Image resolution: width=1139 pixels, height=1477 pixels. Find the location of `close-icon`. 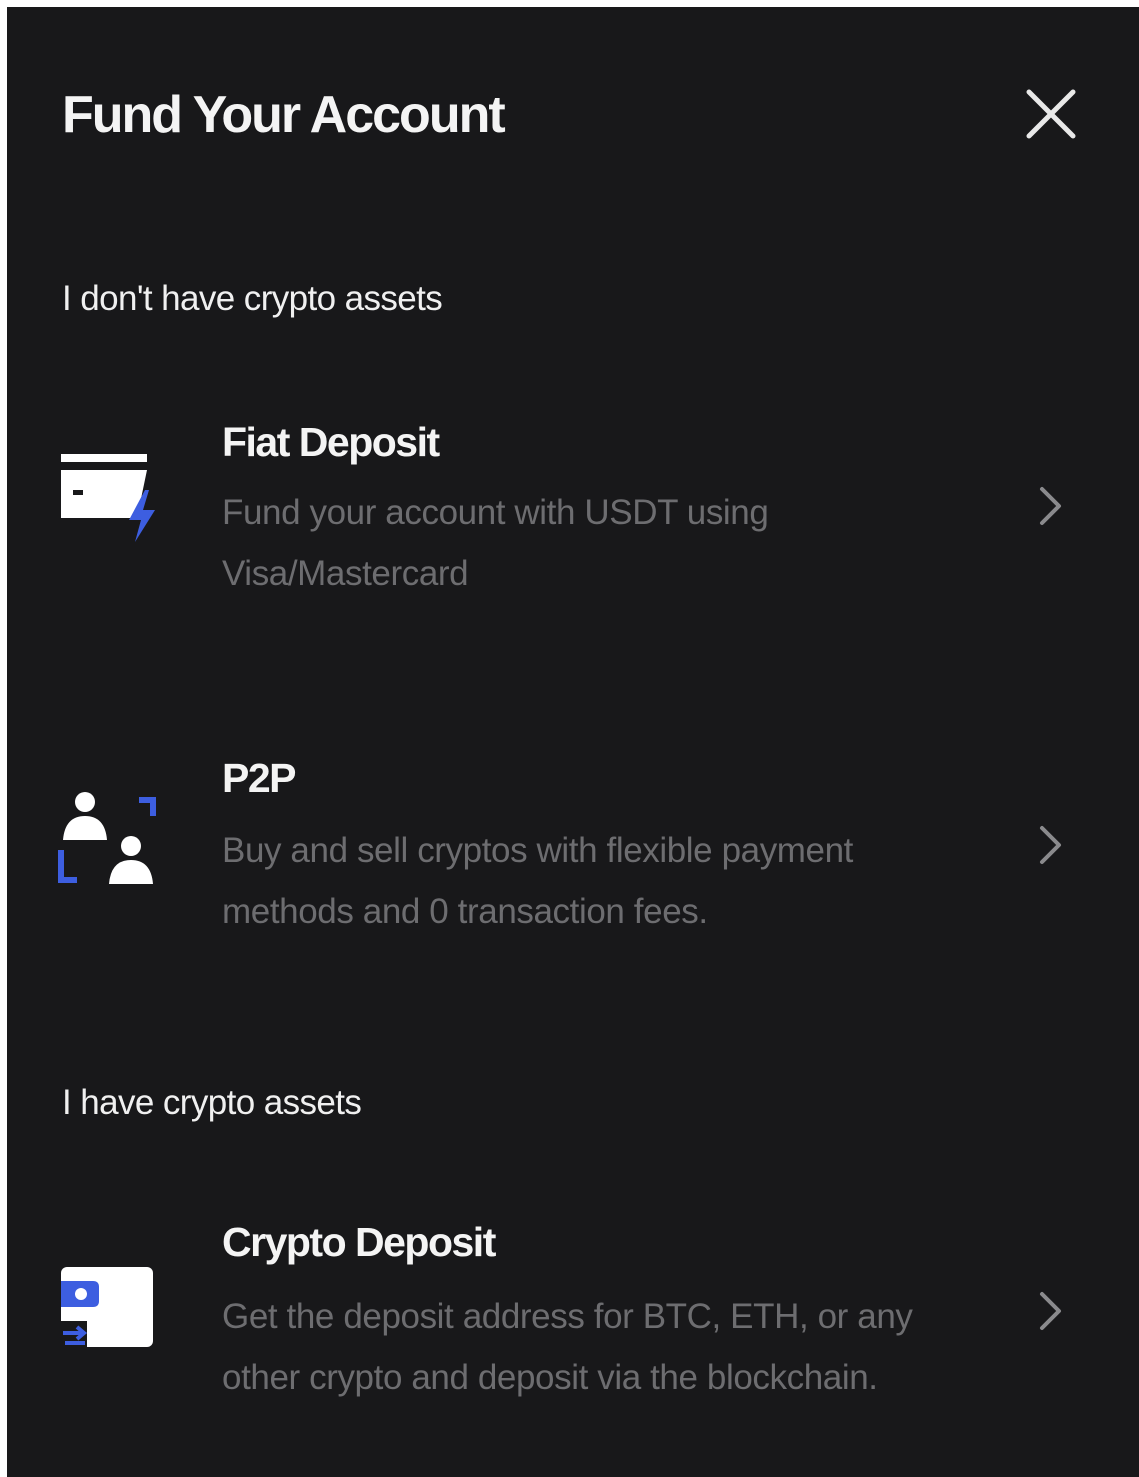

close-icon is located at coordinates (1051, 114).